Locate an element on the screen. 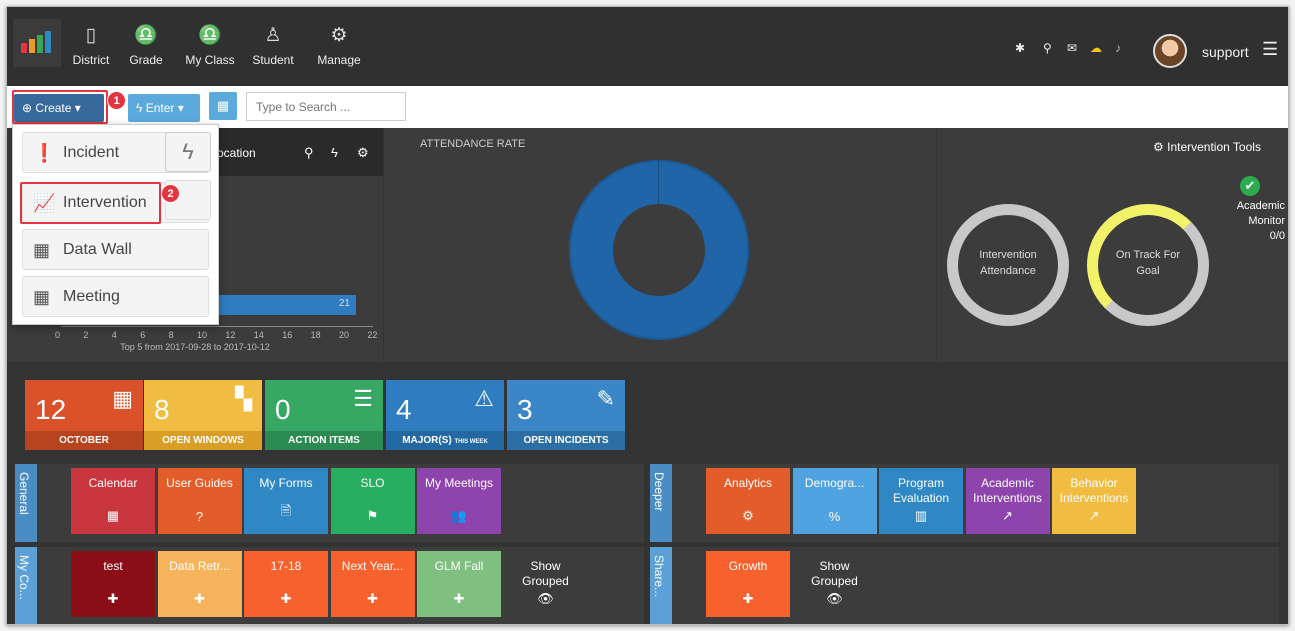  table-icon: ▦ is located at coordinates (42, 250).